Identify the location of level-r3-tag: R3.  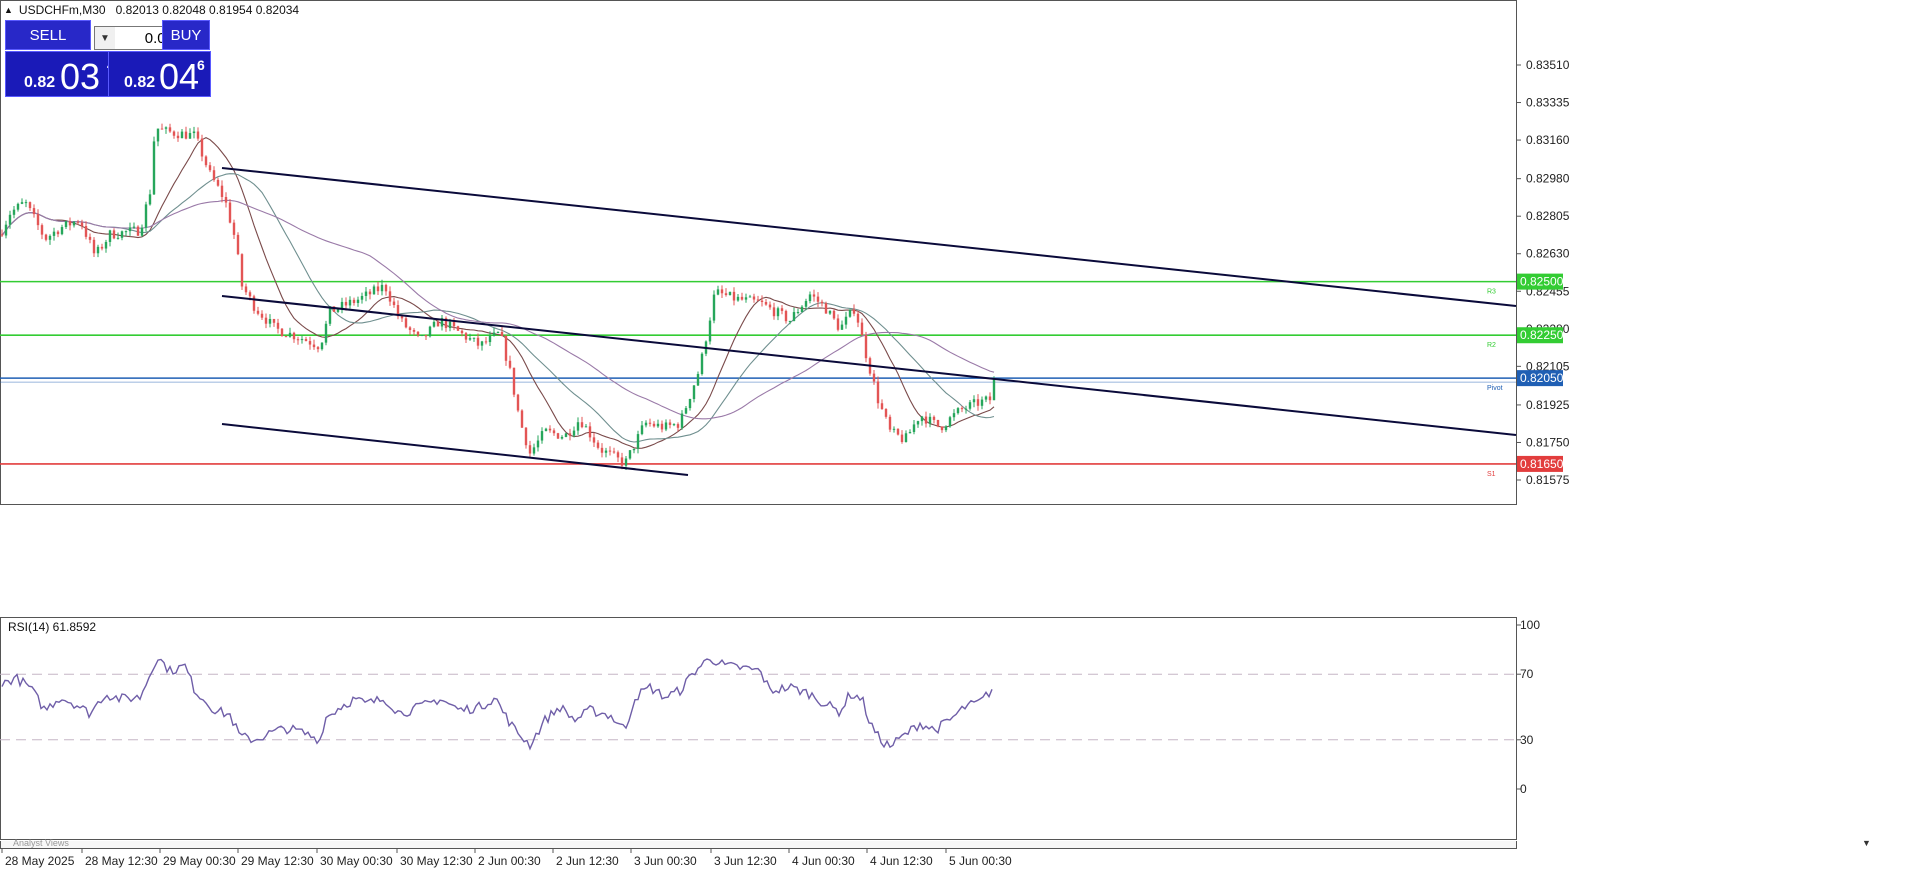
(1491, 292).